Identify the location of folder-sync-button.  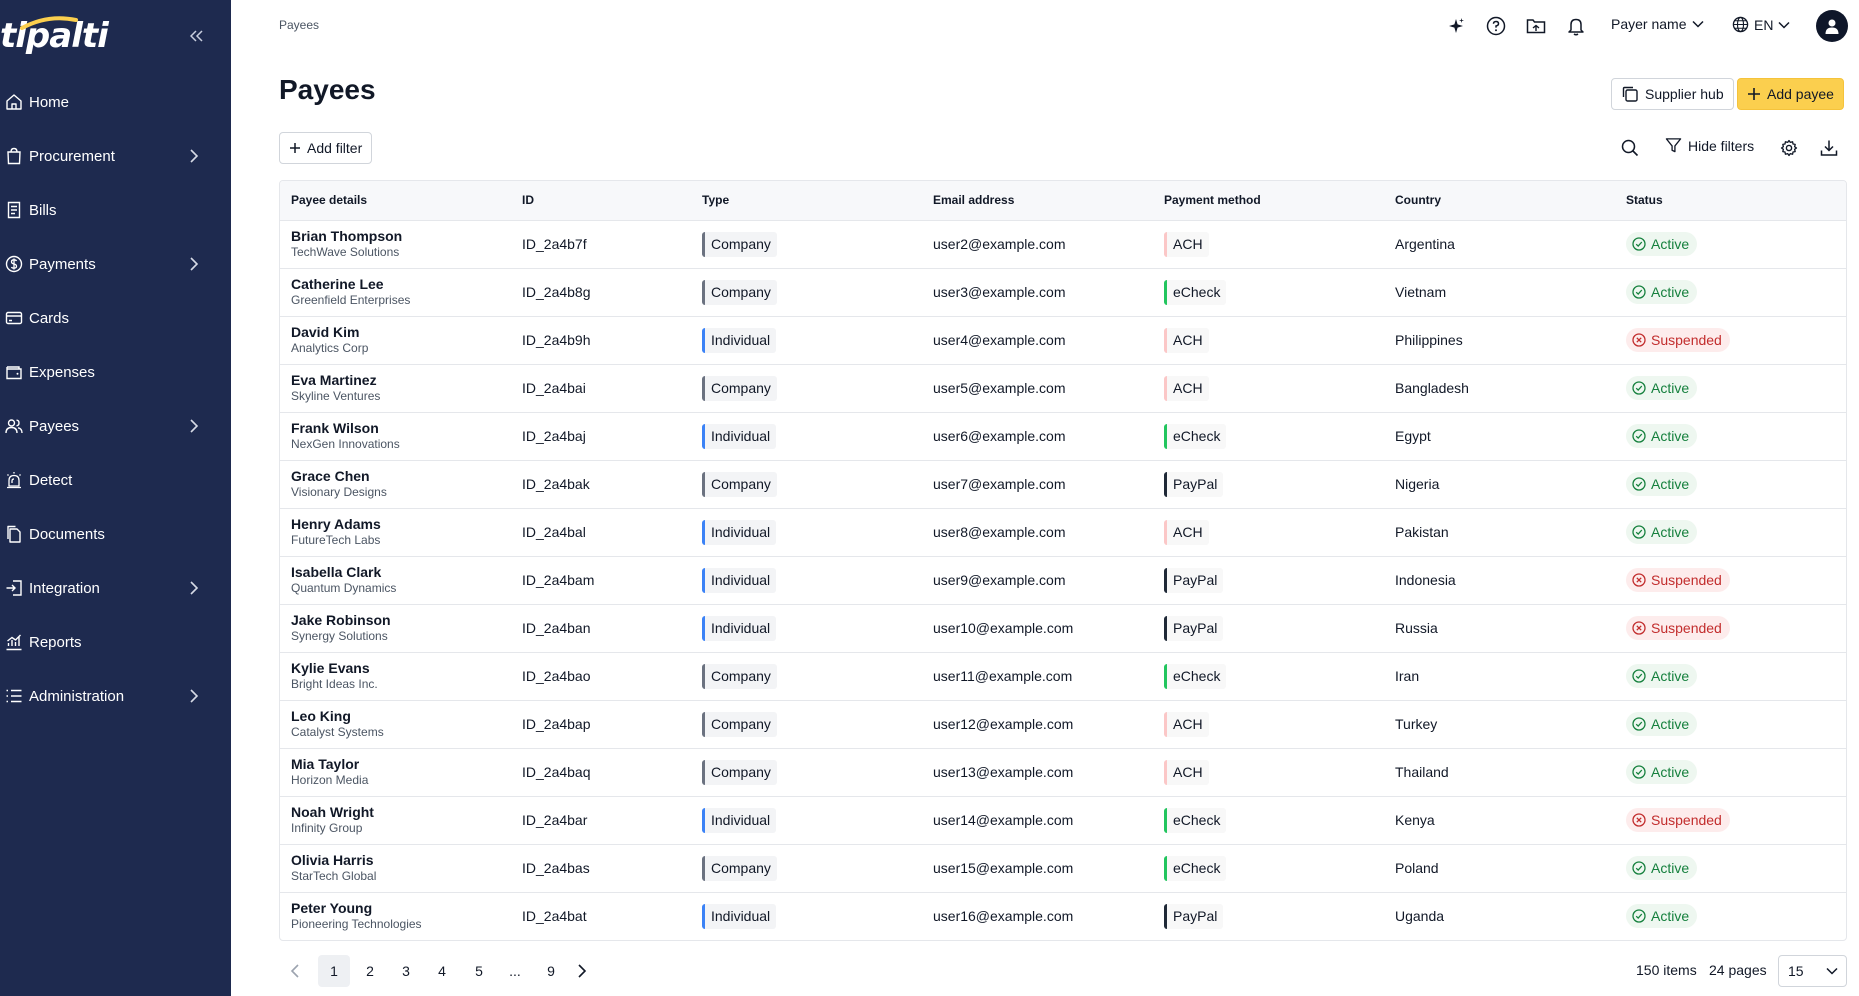
(1536, 26).